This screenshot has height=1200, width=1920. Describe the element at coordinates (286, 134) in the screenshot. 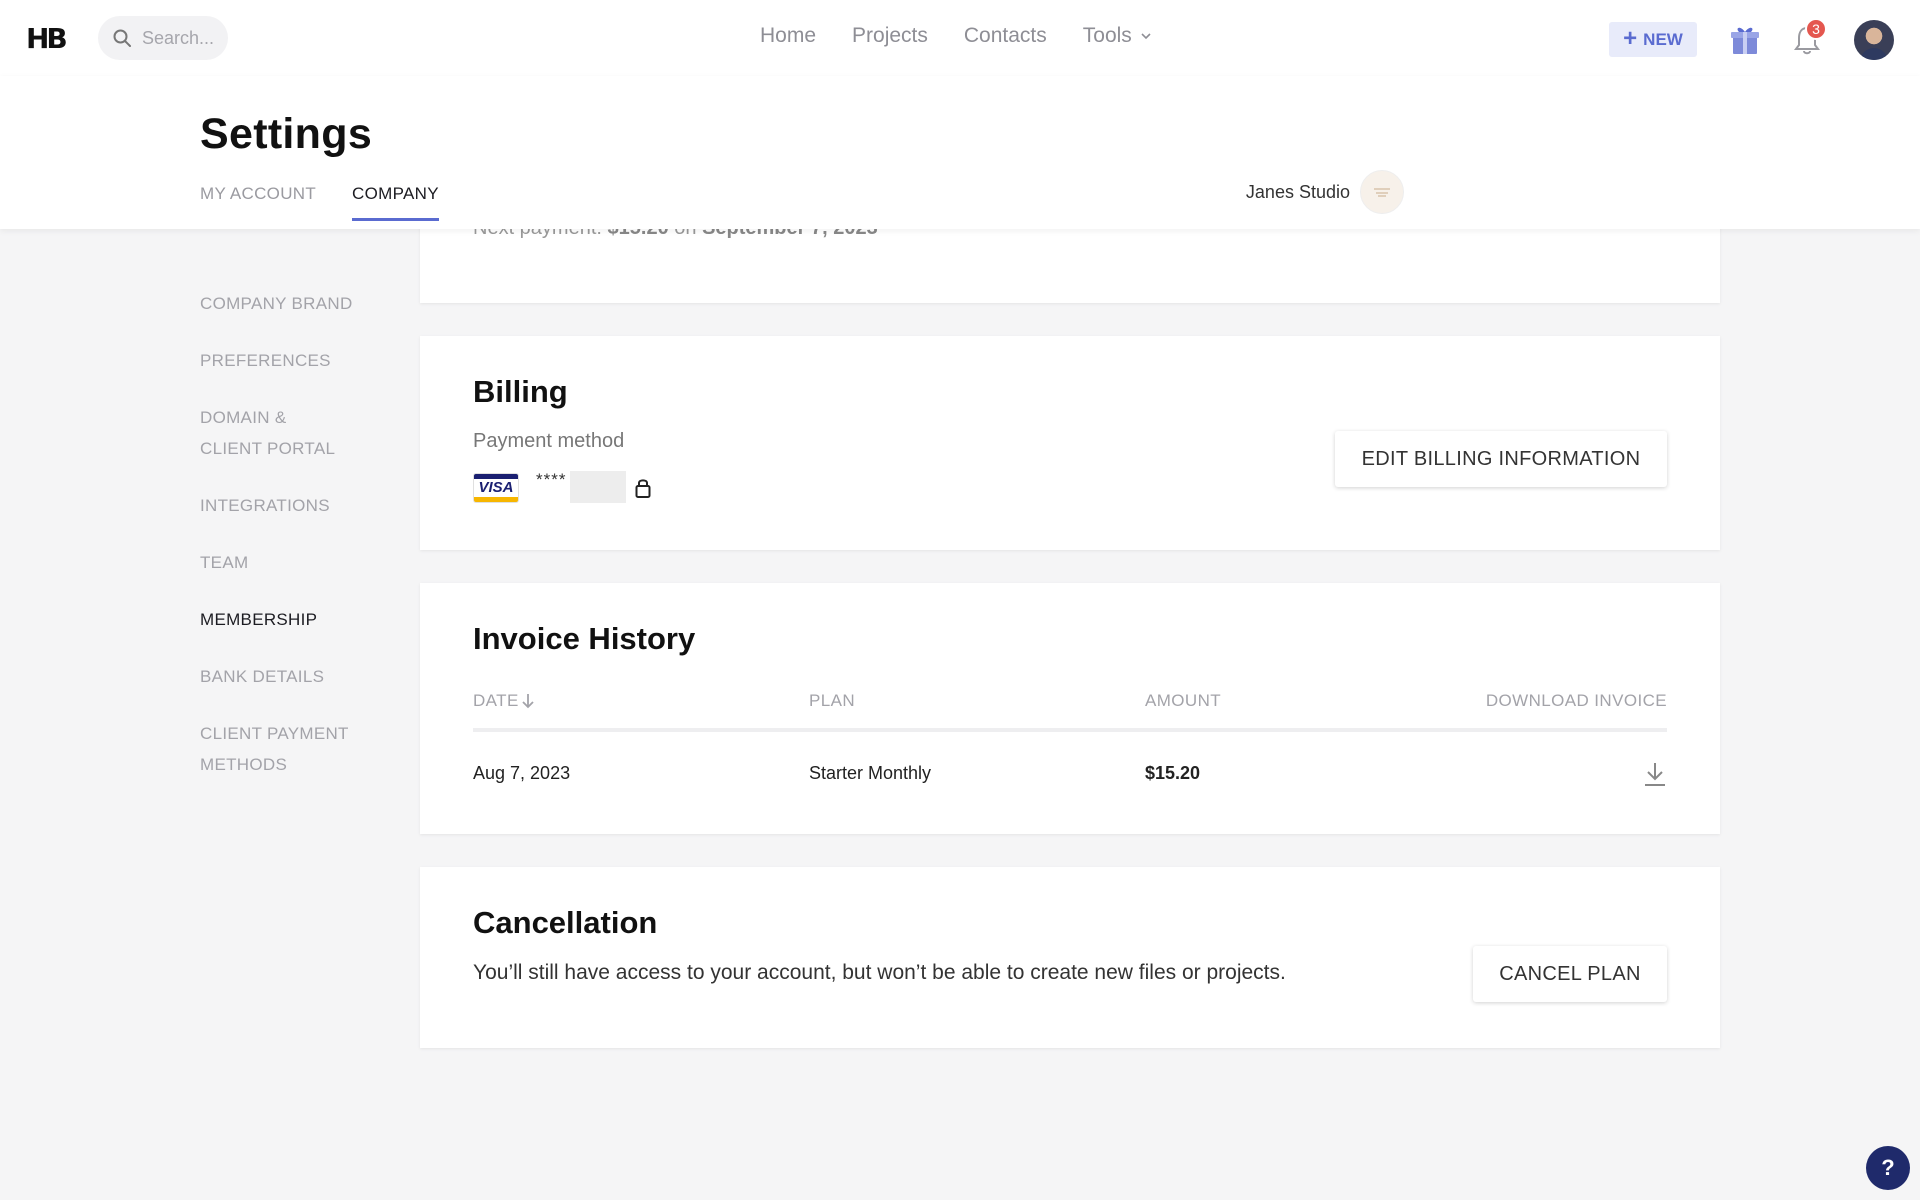

I see `page-title: Settings` at that location.